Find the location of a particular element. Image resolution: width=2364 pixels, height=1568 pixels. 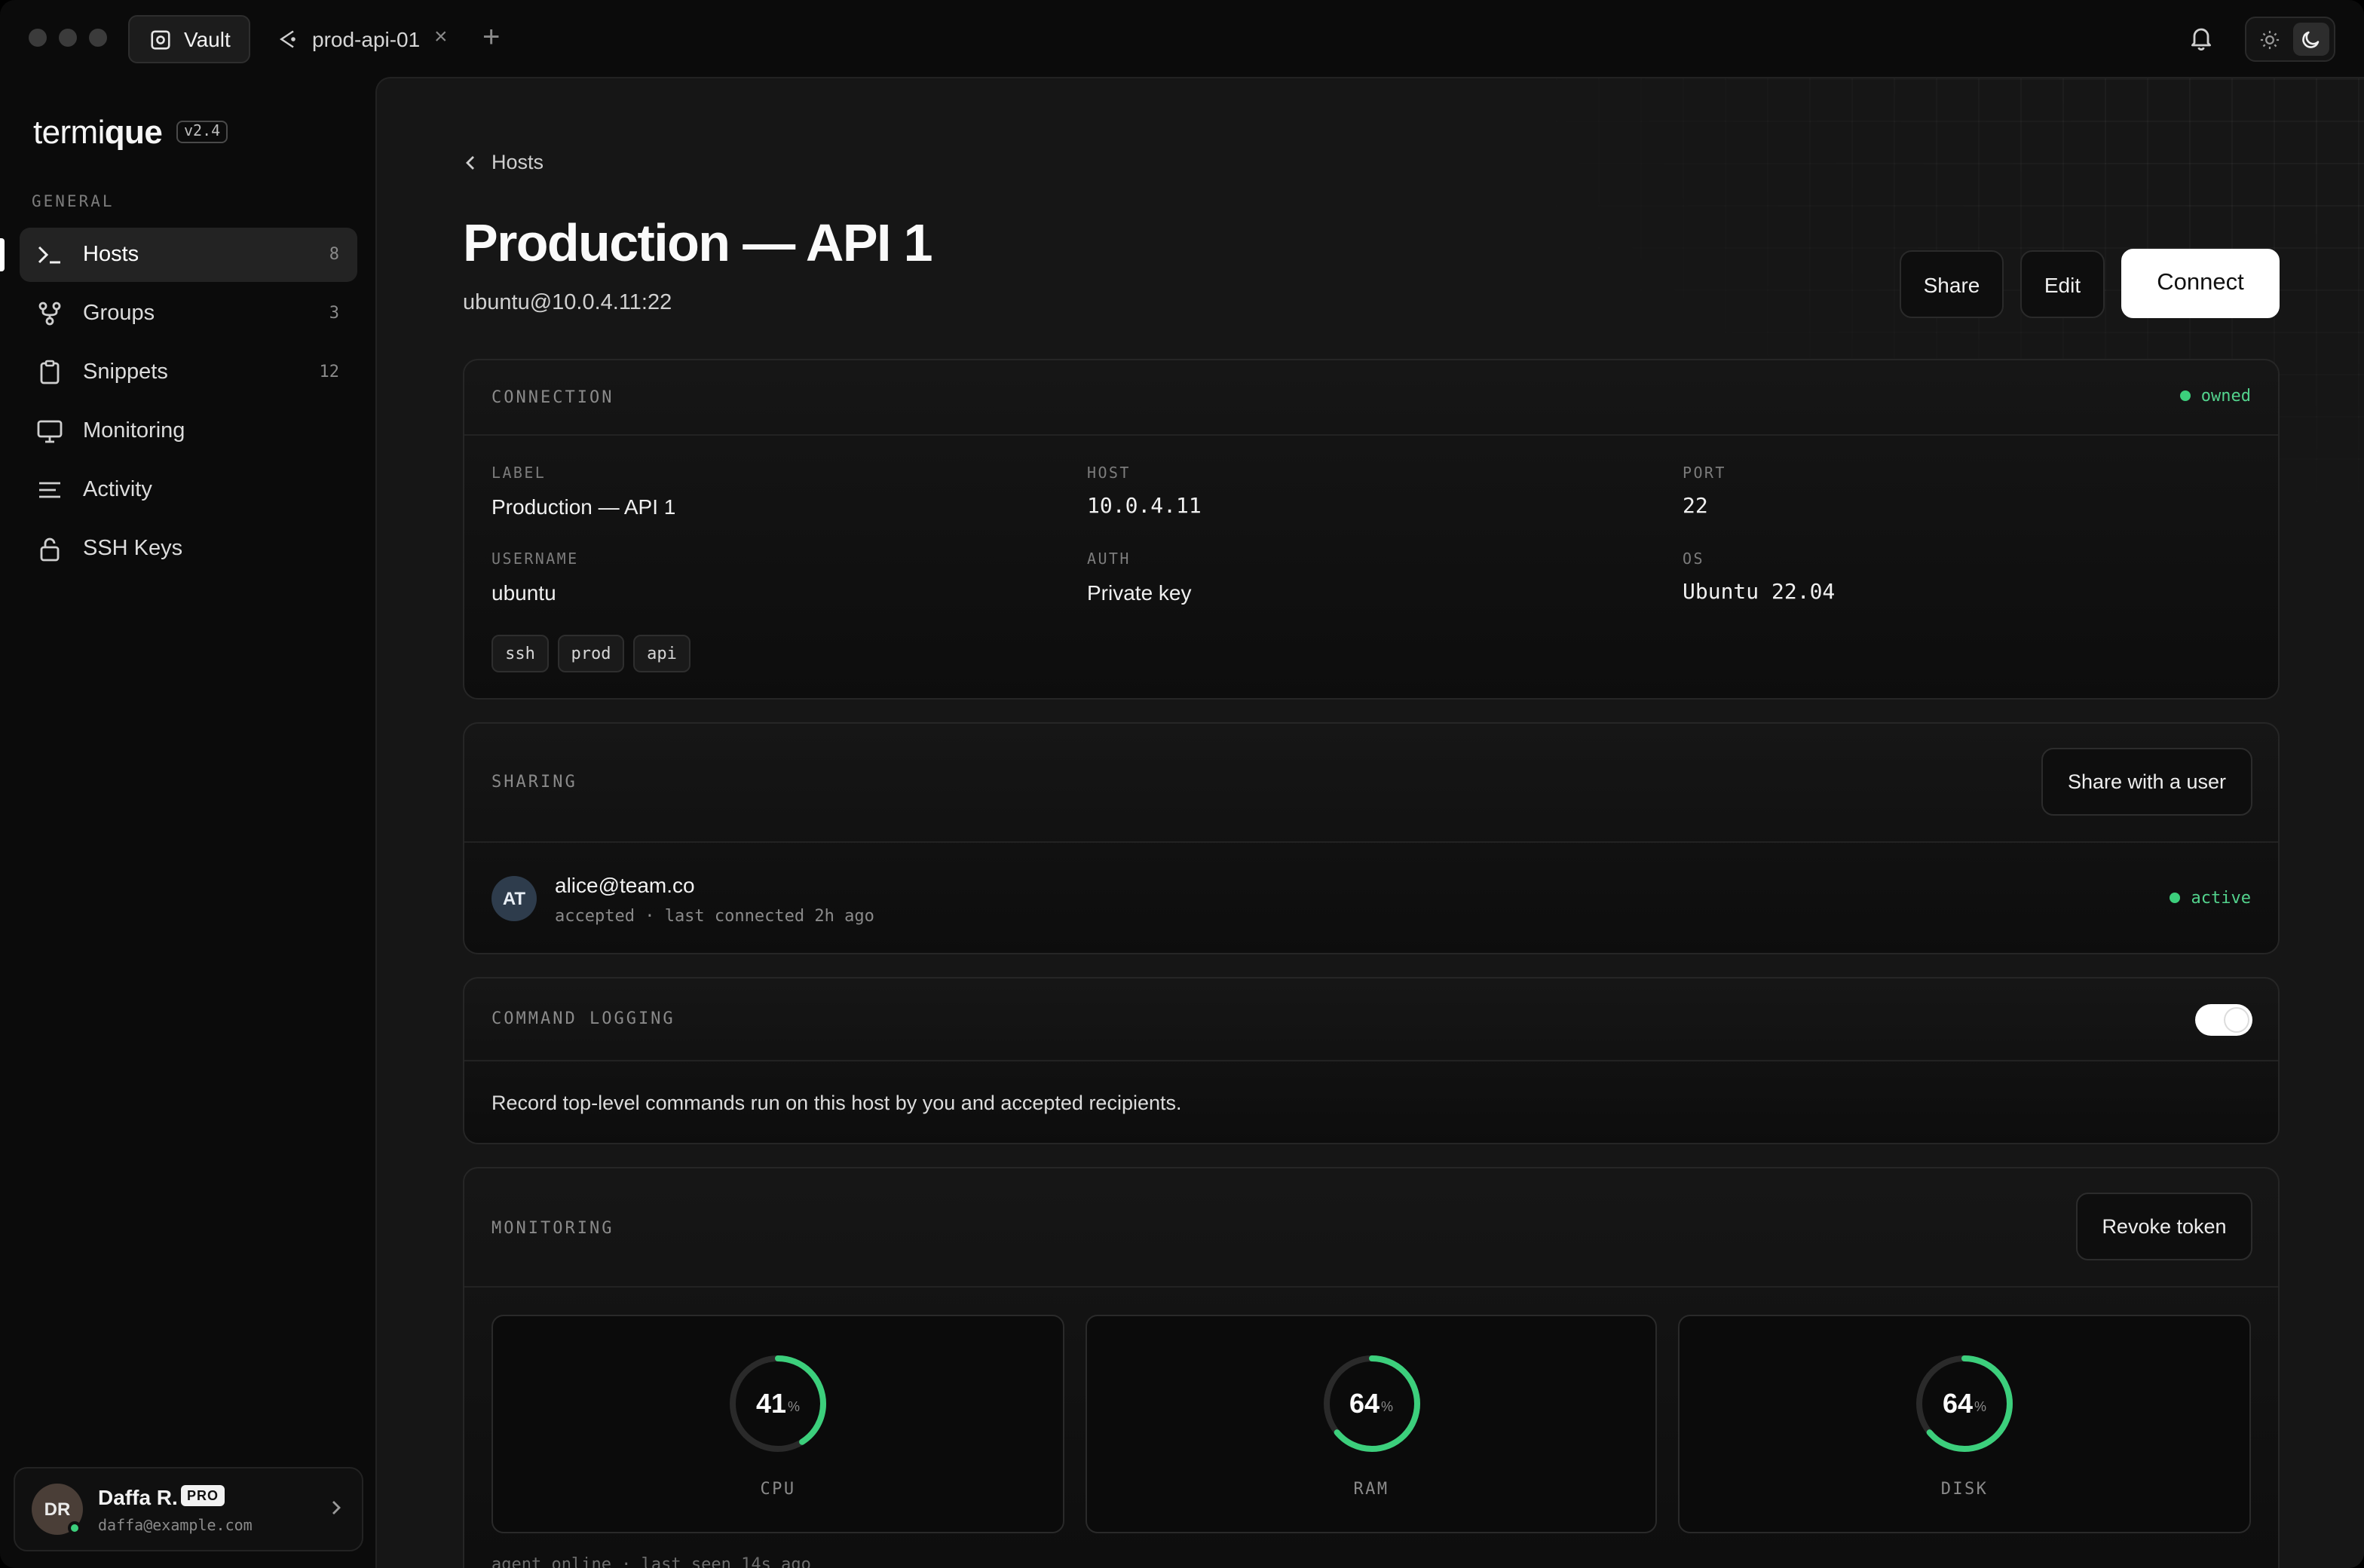

section-label: GENERAL is located at coordinates (74, 202).